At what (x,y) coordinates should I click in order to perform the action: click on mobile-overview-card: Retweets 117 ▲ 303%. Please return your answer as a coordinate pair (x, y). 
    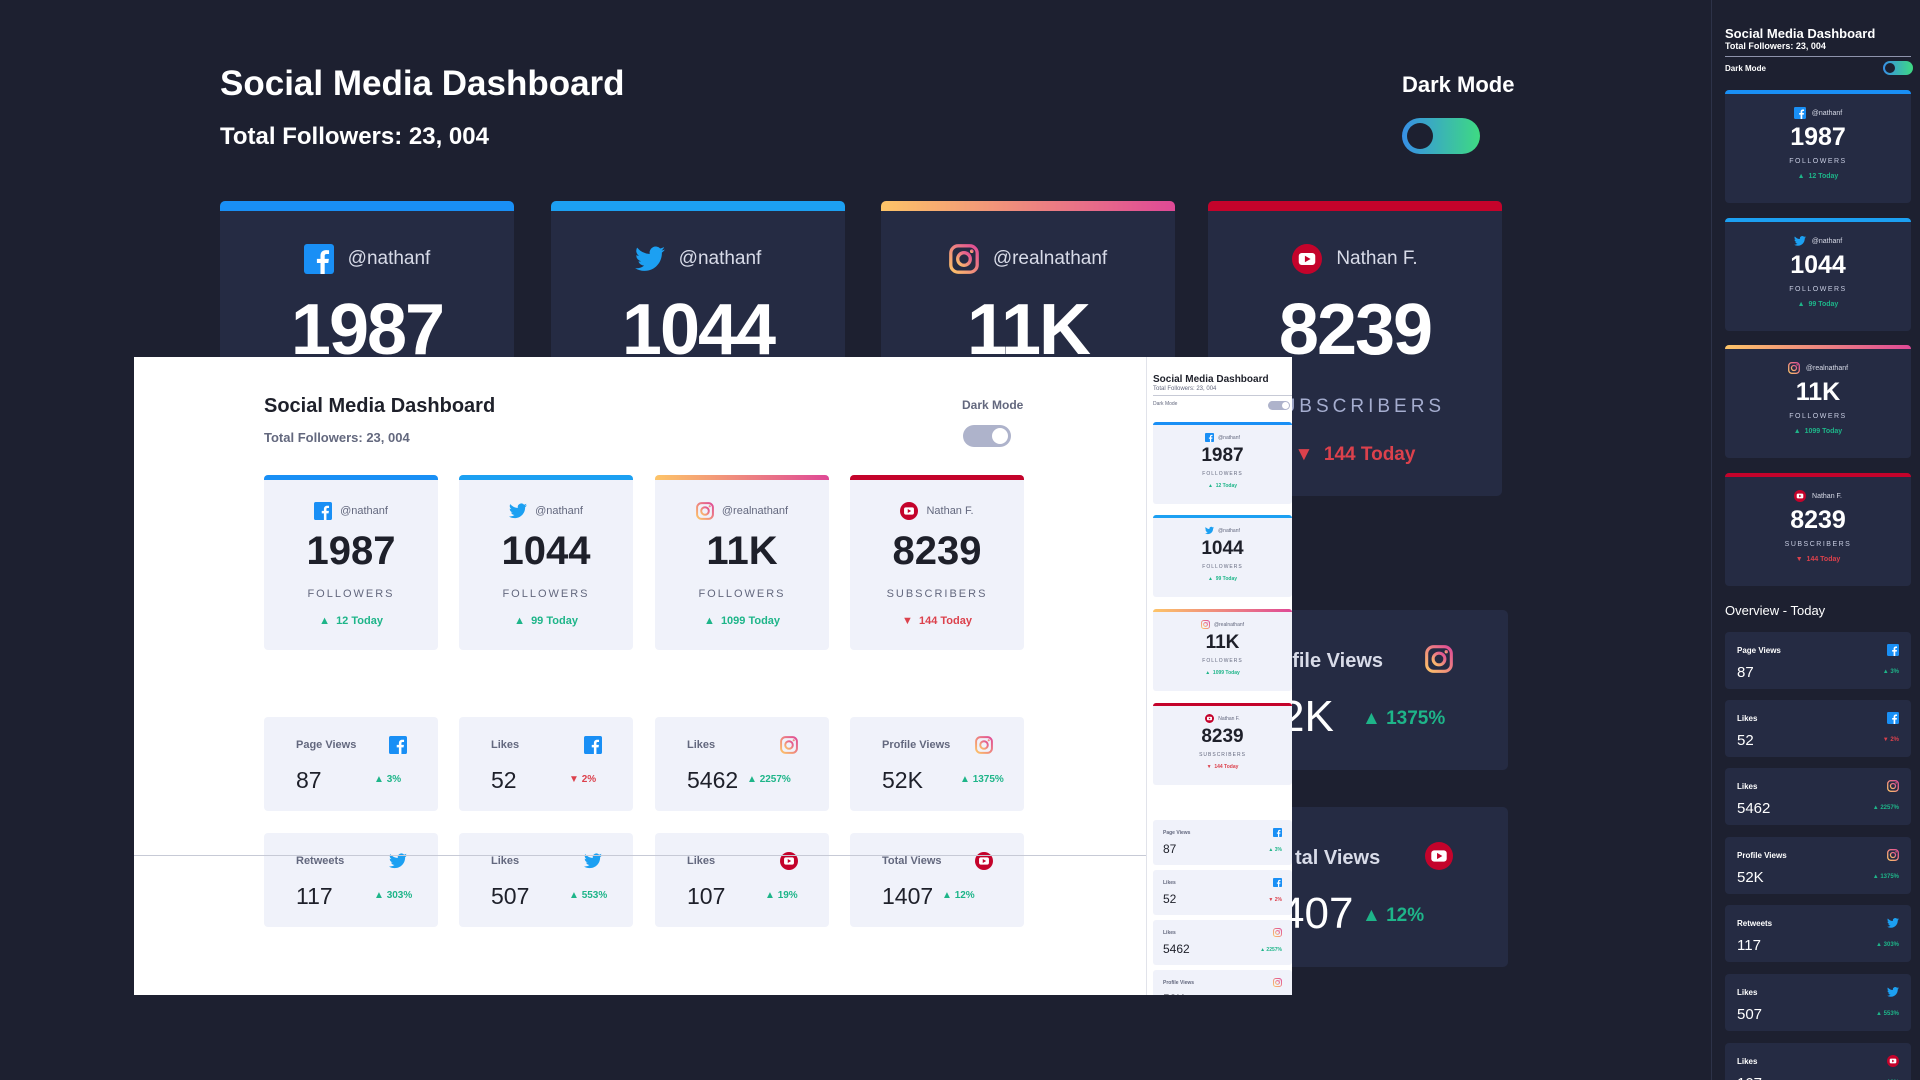
    Looking at the image, I should click on (1818, 933).